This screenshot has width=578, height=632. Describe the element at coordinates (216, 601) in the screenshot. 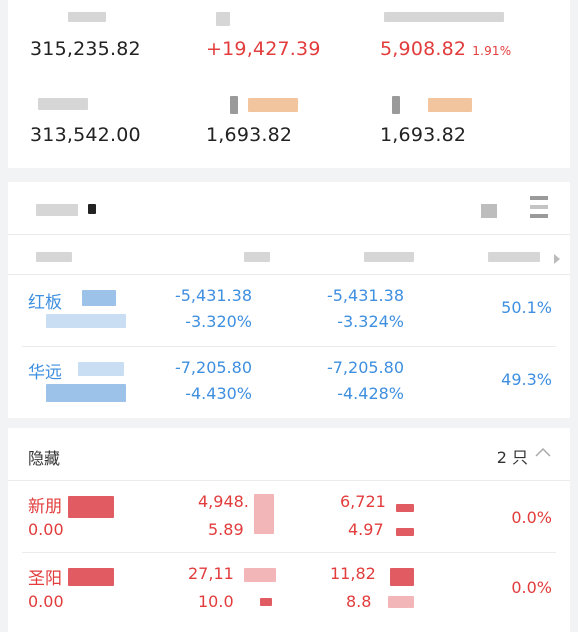

I see `value-a2: 10.0` at that location.